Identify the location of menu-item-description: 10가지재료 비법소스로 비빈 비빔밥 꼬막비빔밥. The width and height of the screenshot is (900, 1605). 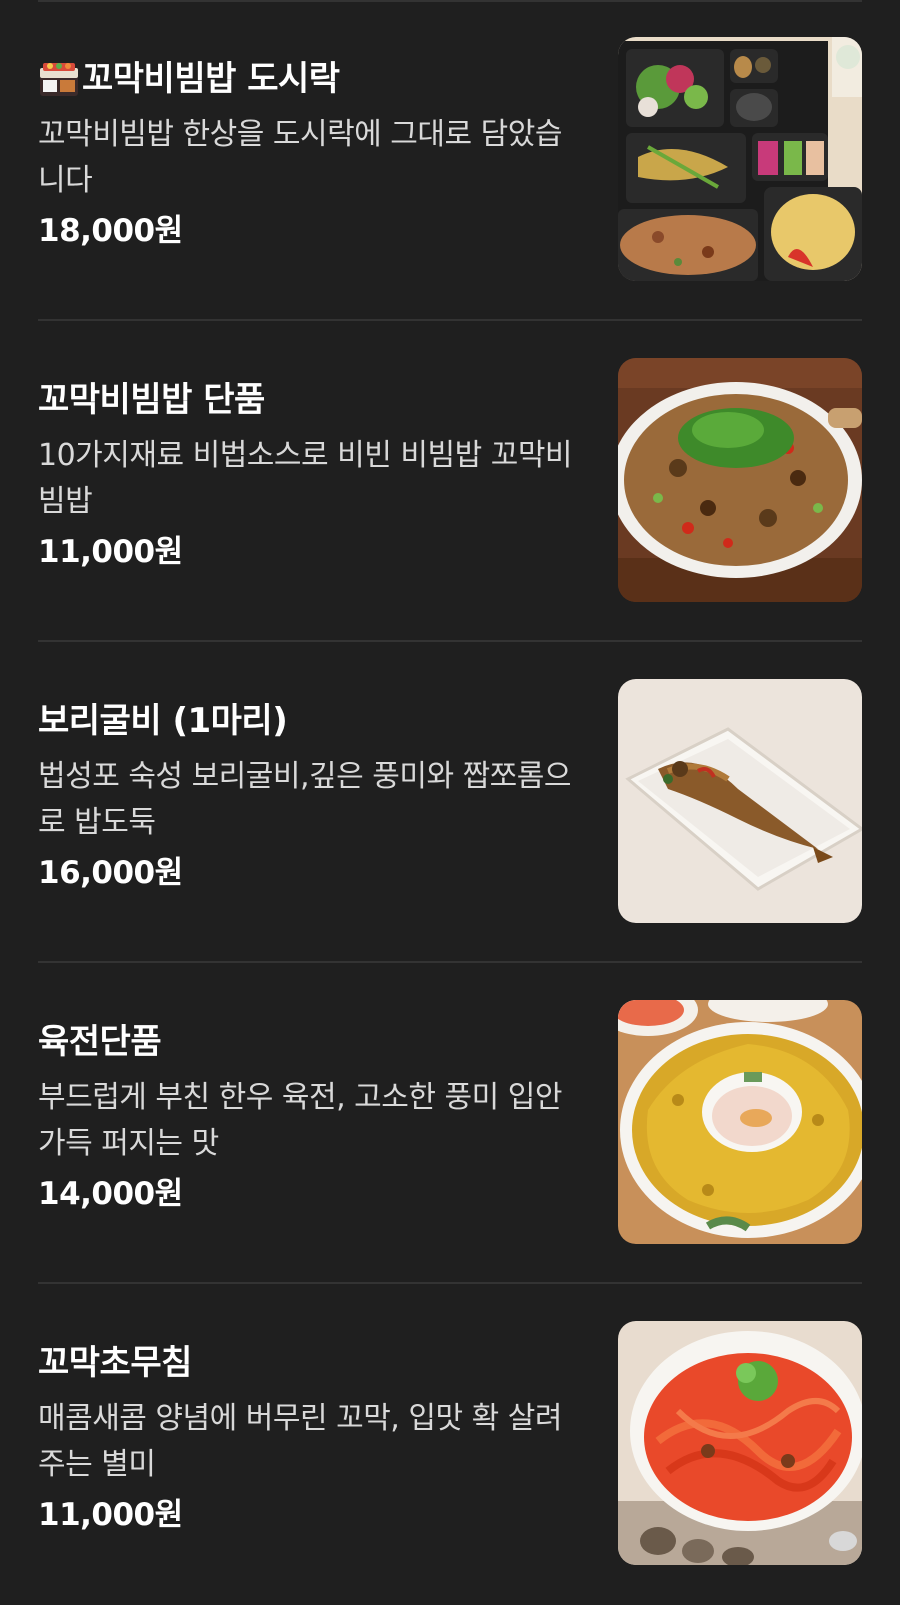
(305, 478).